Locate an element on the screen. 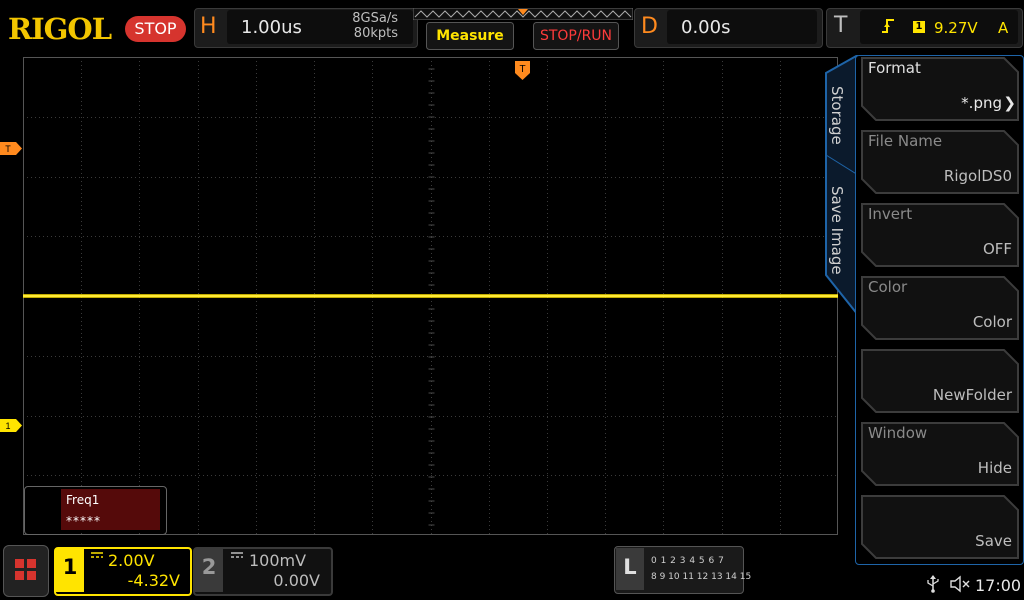 The width and height of the screenshot is (1024, 600). new-folder-softkey: NewFolder is located at coordinates (940, 381).